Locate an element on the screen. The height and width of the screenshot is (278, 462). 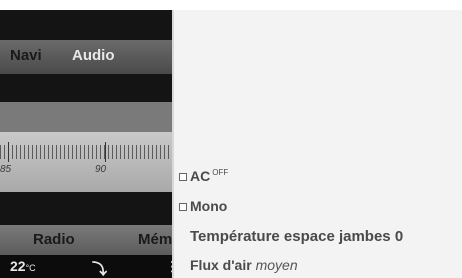
ac-label: AC OFF is located at coordinates (209, 176).